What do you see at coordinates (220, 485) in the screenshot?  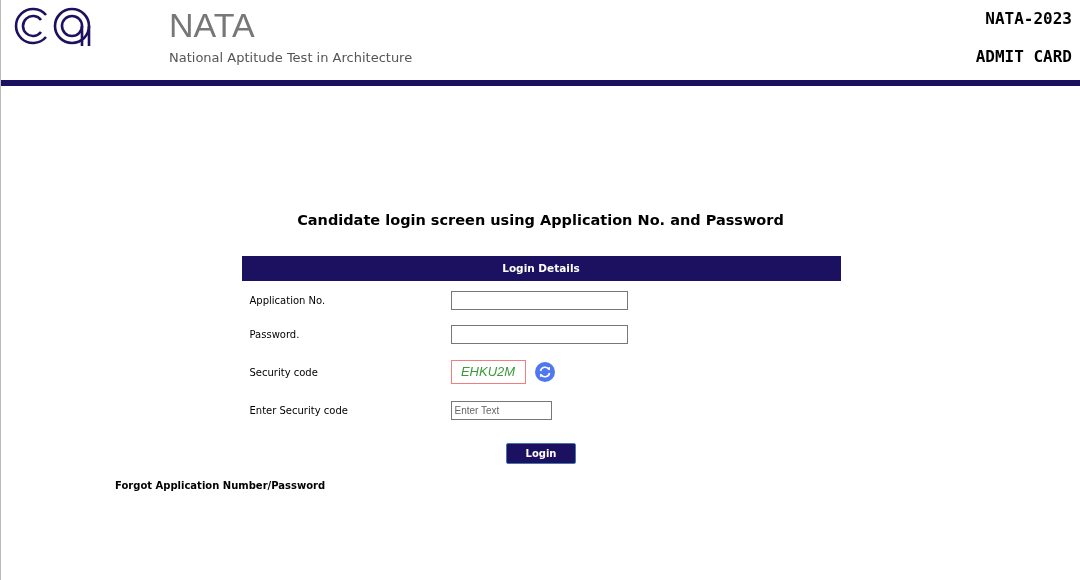 I see `forgot-link: Forgot Application Number/Password` at bounding box center [220, 485].